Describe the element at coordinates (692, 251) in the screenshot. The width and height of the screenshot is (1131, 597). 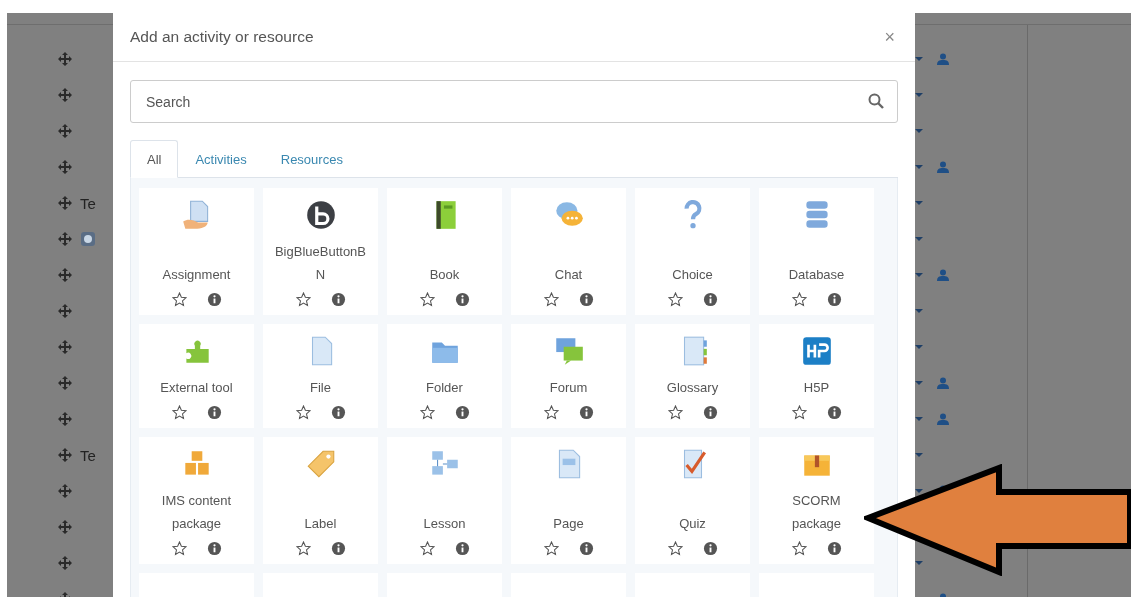
I see `activity-card: Choice` at that location.